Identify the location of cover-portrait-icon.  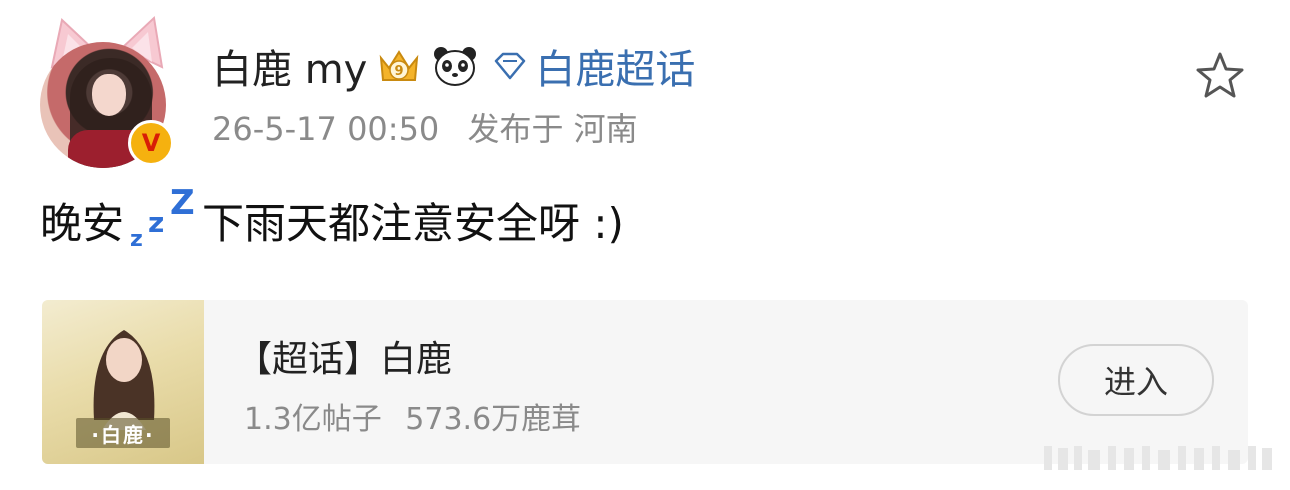
(124, 380).